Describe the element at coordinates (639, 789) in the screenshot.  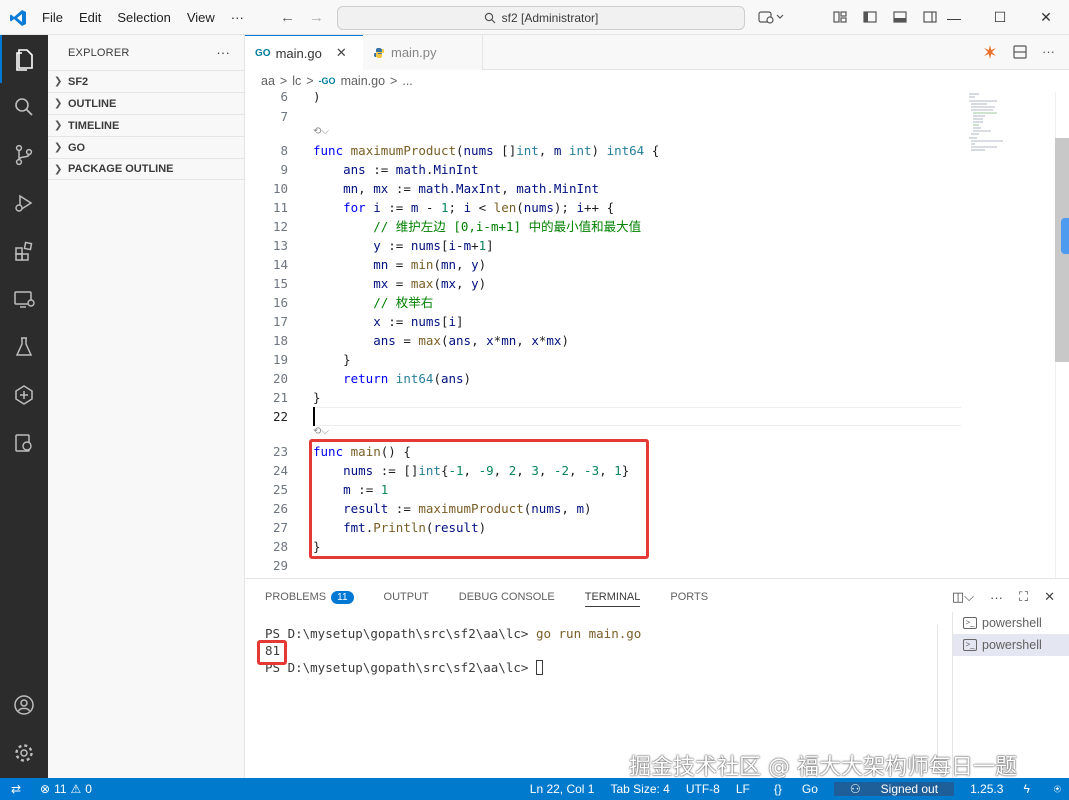
I see `tab-size: Tab Size: 4` at that location.